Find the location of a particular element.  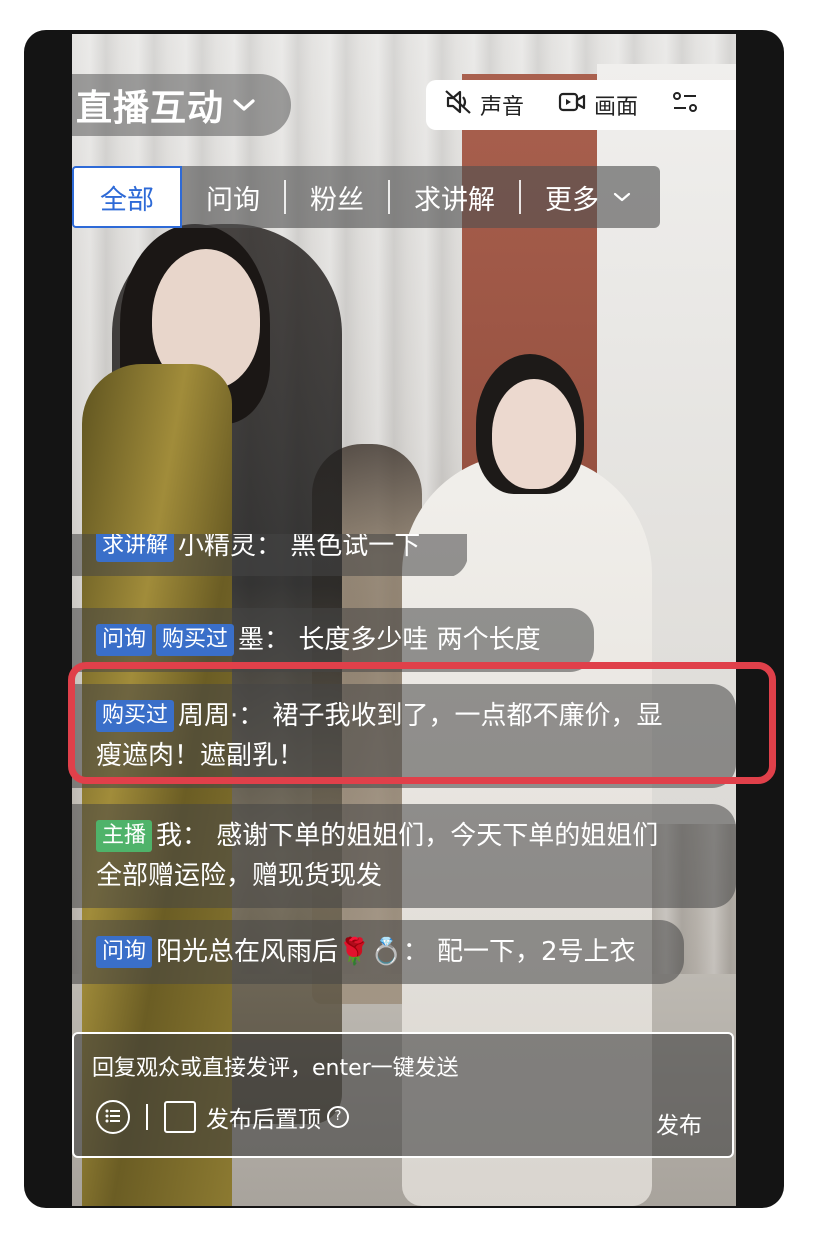

help-icon: ? is located at coordinates (338, 1117).